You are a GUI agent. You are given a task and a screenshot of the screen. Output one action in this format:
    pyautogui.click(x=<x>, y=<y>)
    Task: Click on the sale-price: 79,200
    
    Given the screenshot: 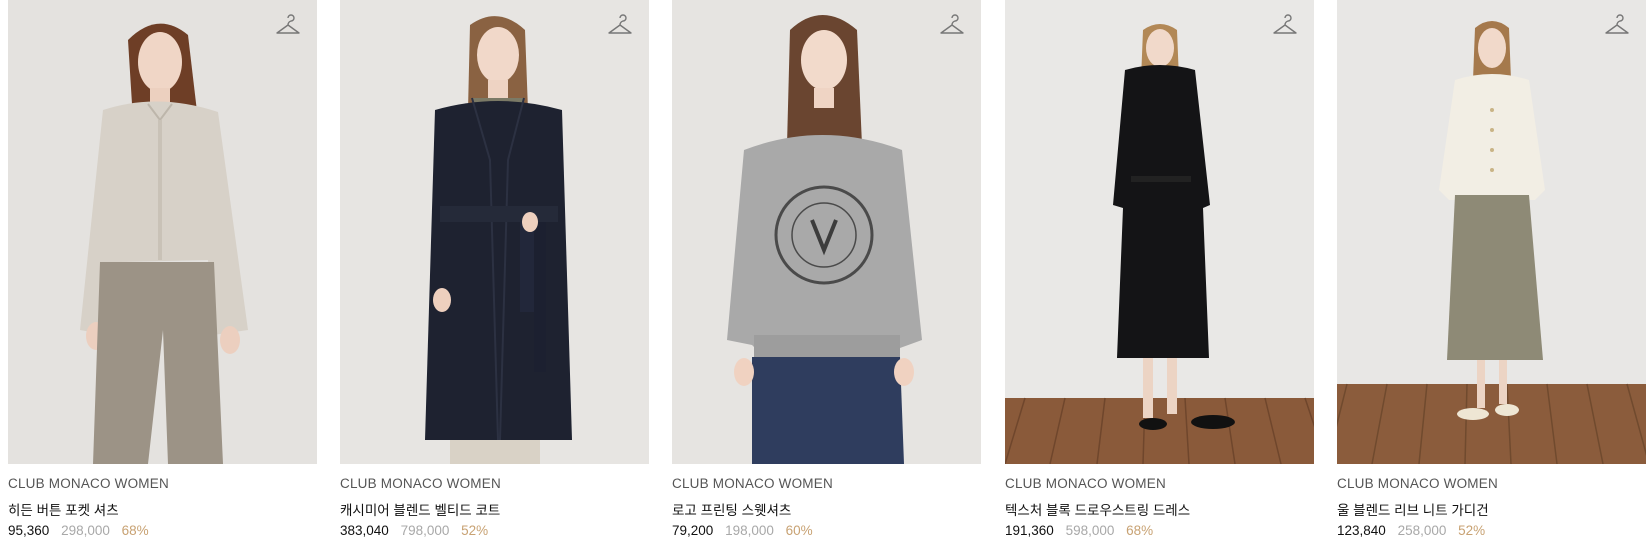 What is the action you would take?
    pyautogui.click(x=693, y=530)
    